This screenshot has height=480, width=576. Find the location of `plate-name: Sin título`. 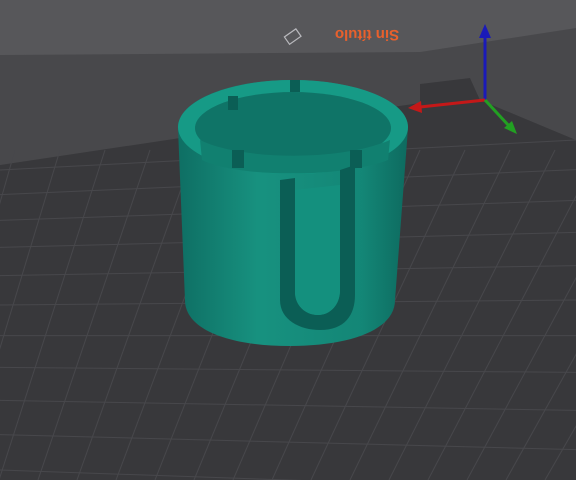

plate-name: Sin título is located at coordinates (367, 35).